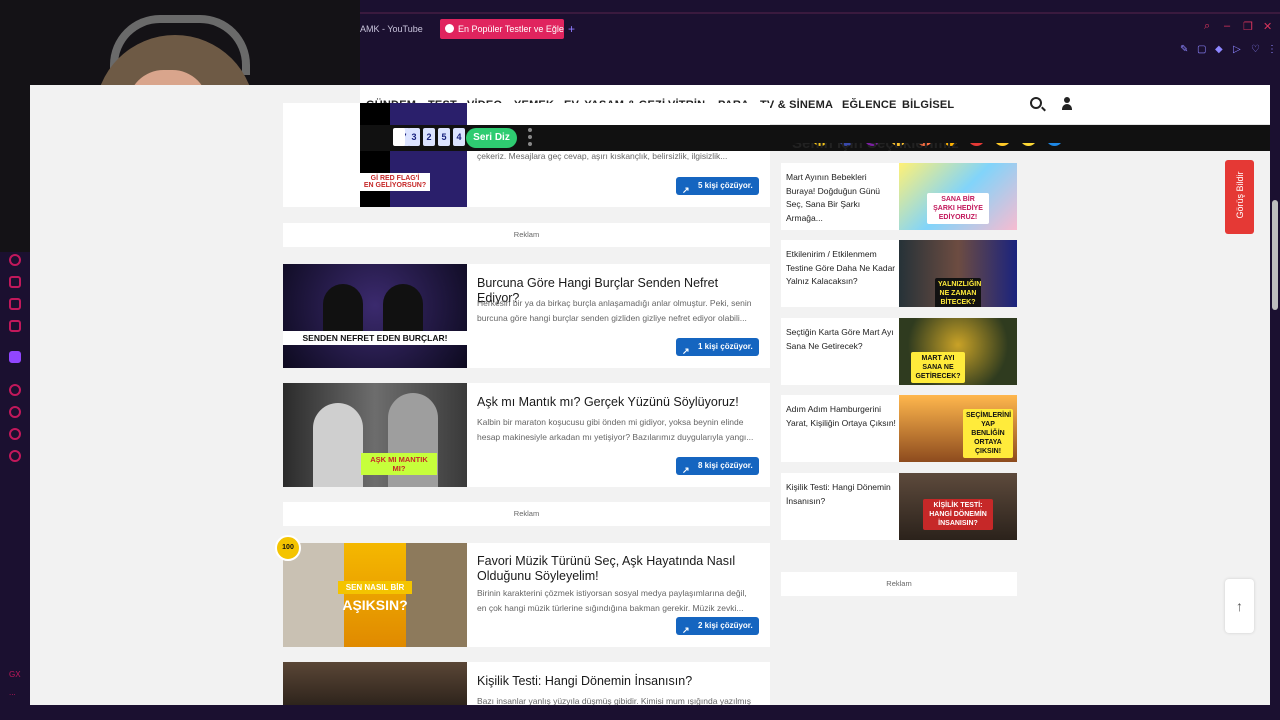 Image resolution: width=1280 pixels, height=720 pixels. Describe the element at coordinates (375, 316) in the screenshot. I see `article-thumb: SENDEN NEFRET EDEN BURÇLAR!` at that location.